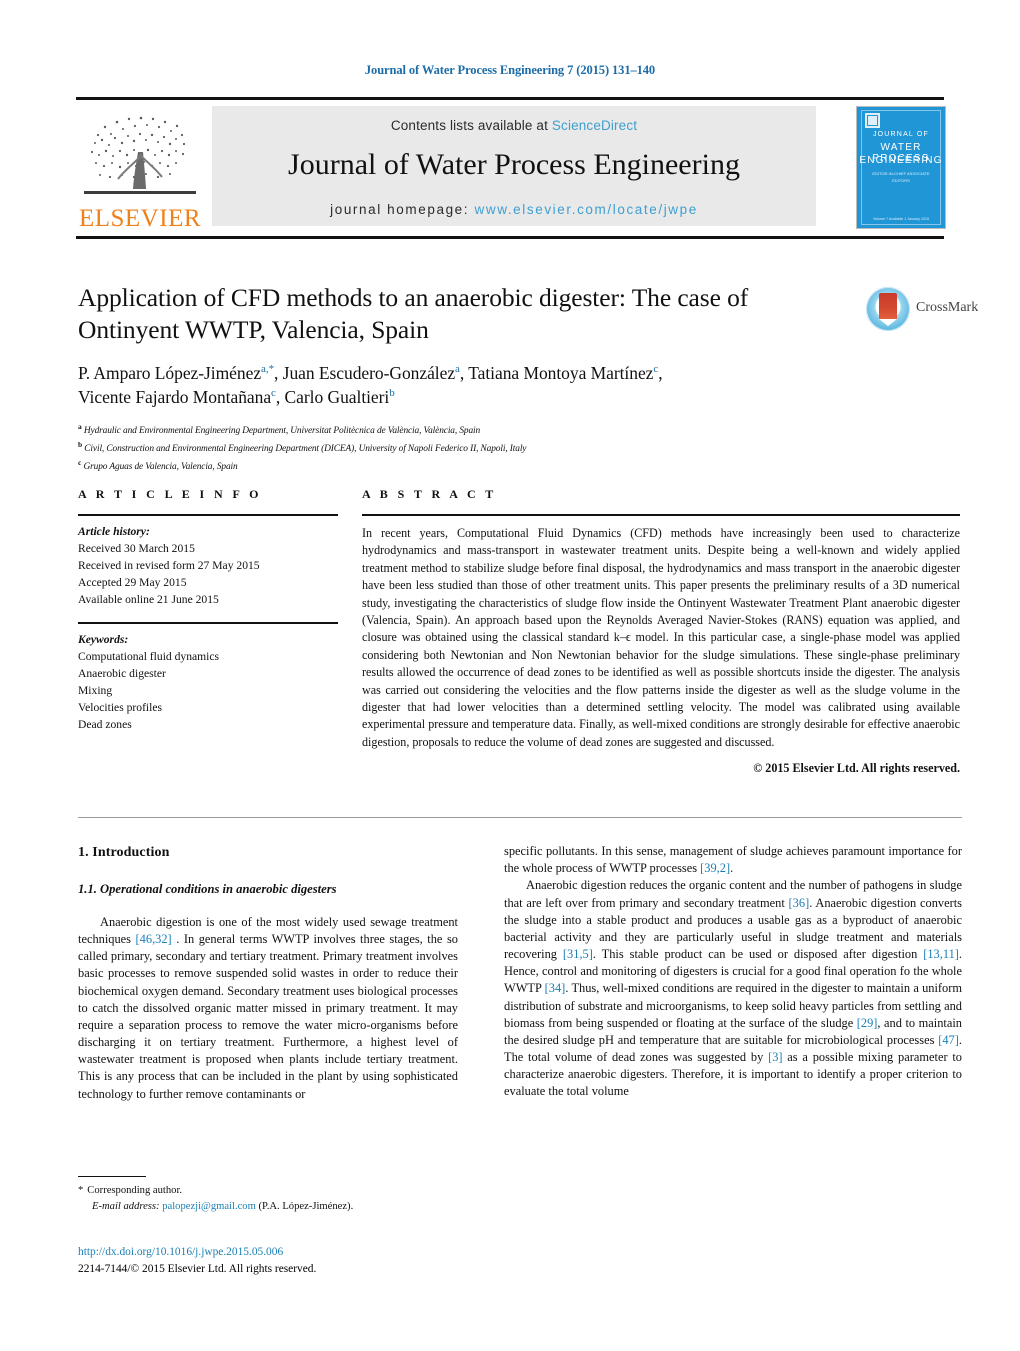 The image size is (1020, 1351). Describe the element at coordinates (132, 583) in the screenshot. I see `history-item: Accepted 29 May 2015` at that location.